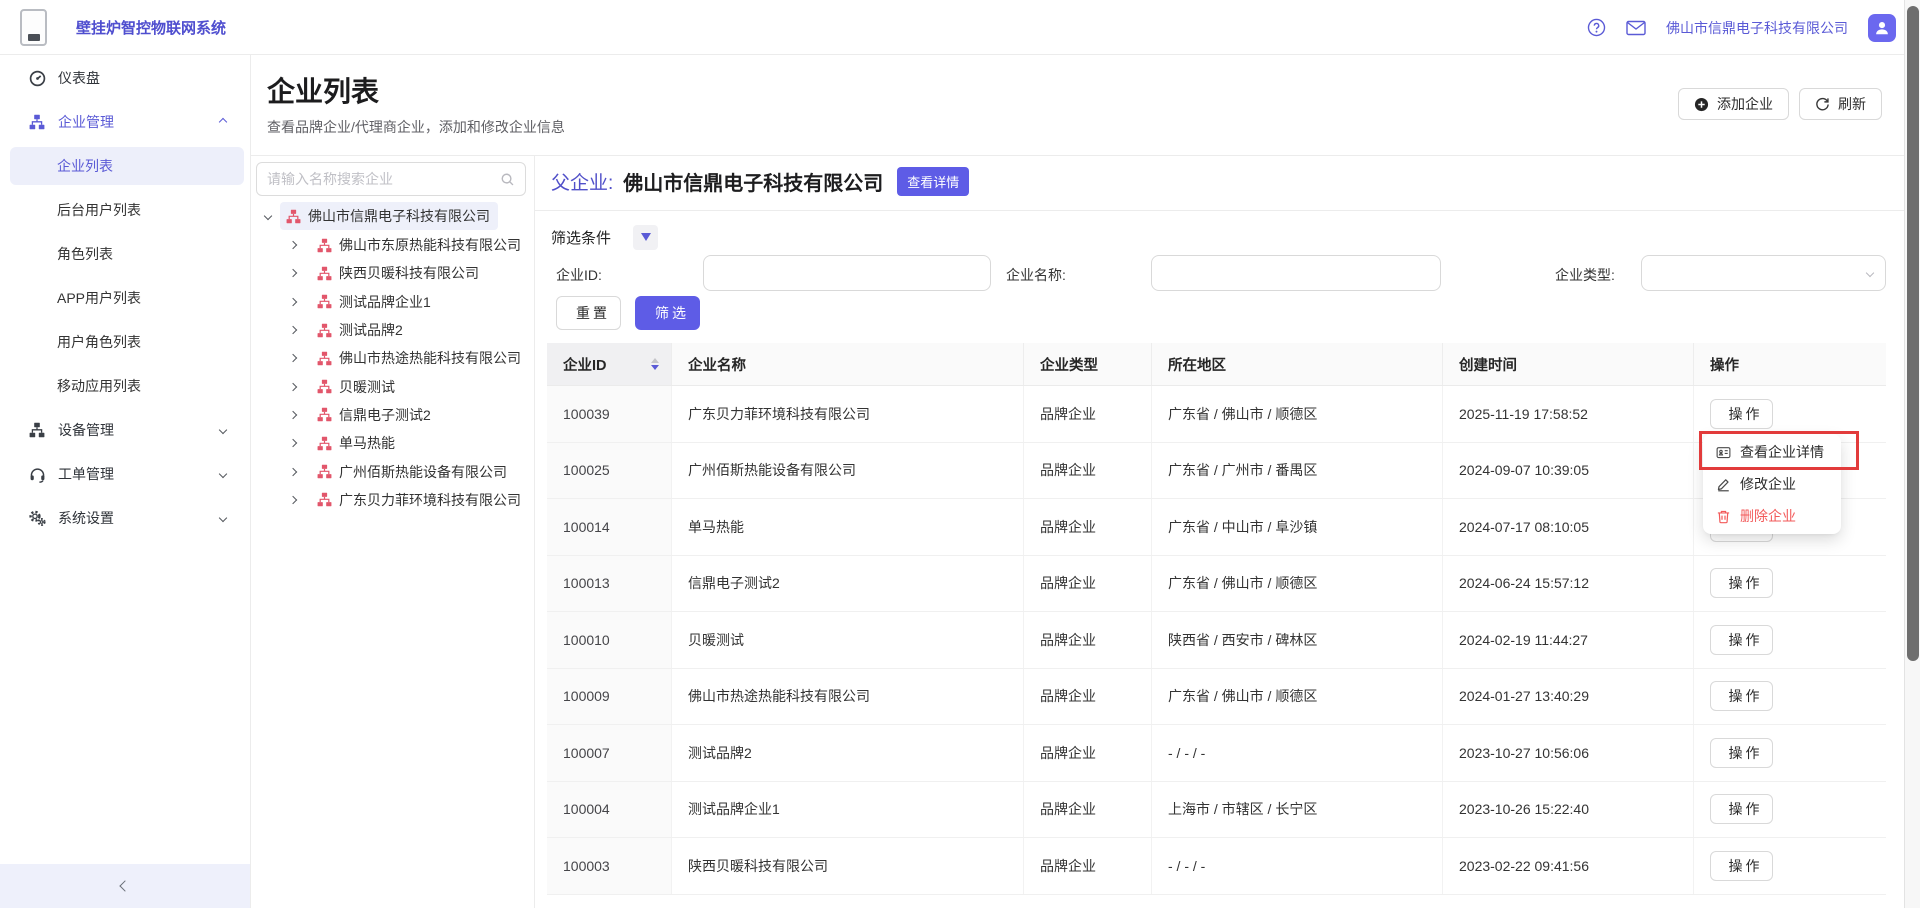 The image size is (1920, 908). I want to click on sidebar-item-app-user-list: APP用户列表, so click(125, 298).